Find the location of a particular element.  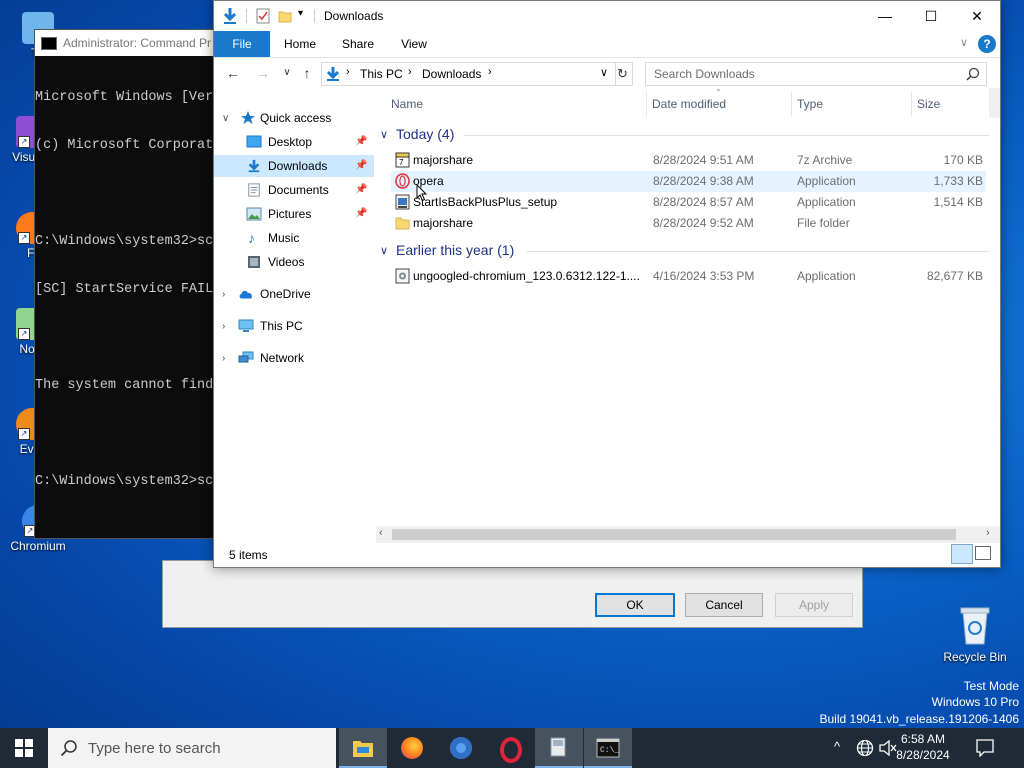

nav-network: Network is located at coordinates (294, 358).